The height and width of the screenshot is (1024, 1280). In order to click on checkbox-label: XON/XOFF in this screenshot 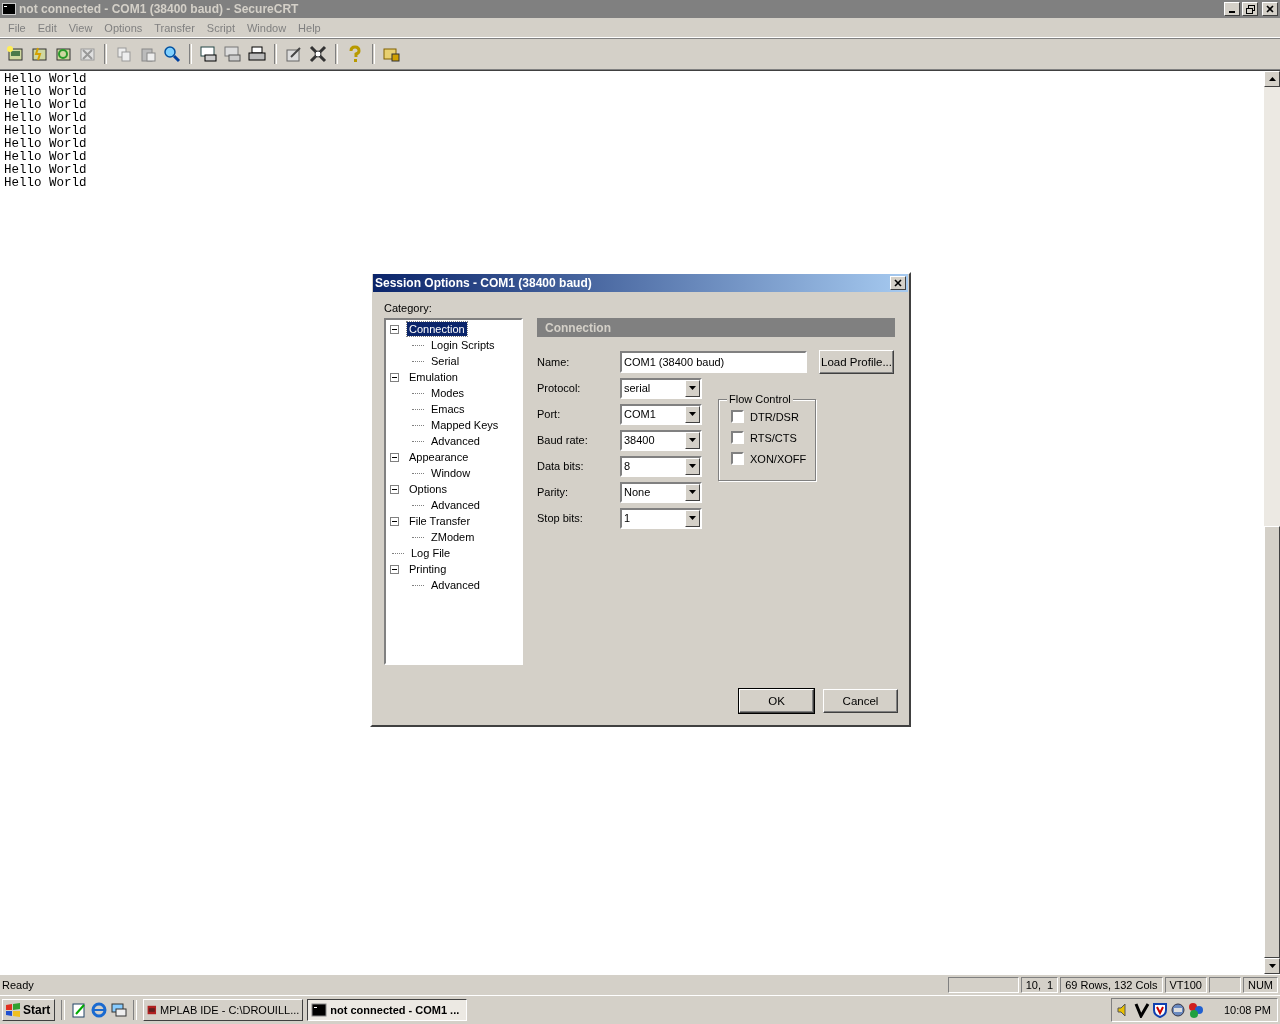, I will do `click(778, 458)`.